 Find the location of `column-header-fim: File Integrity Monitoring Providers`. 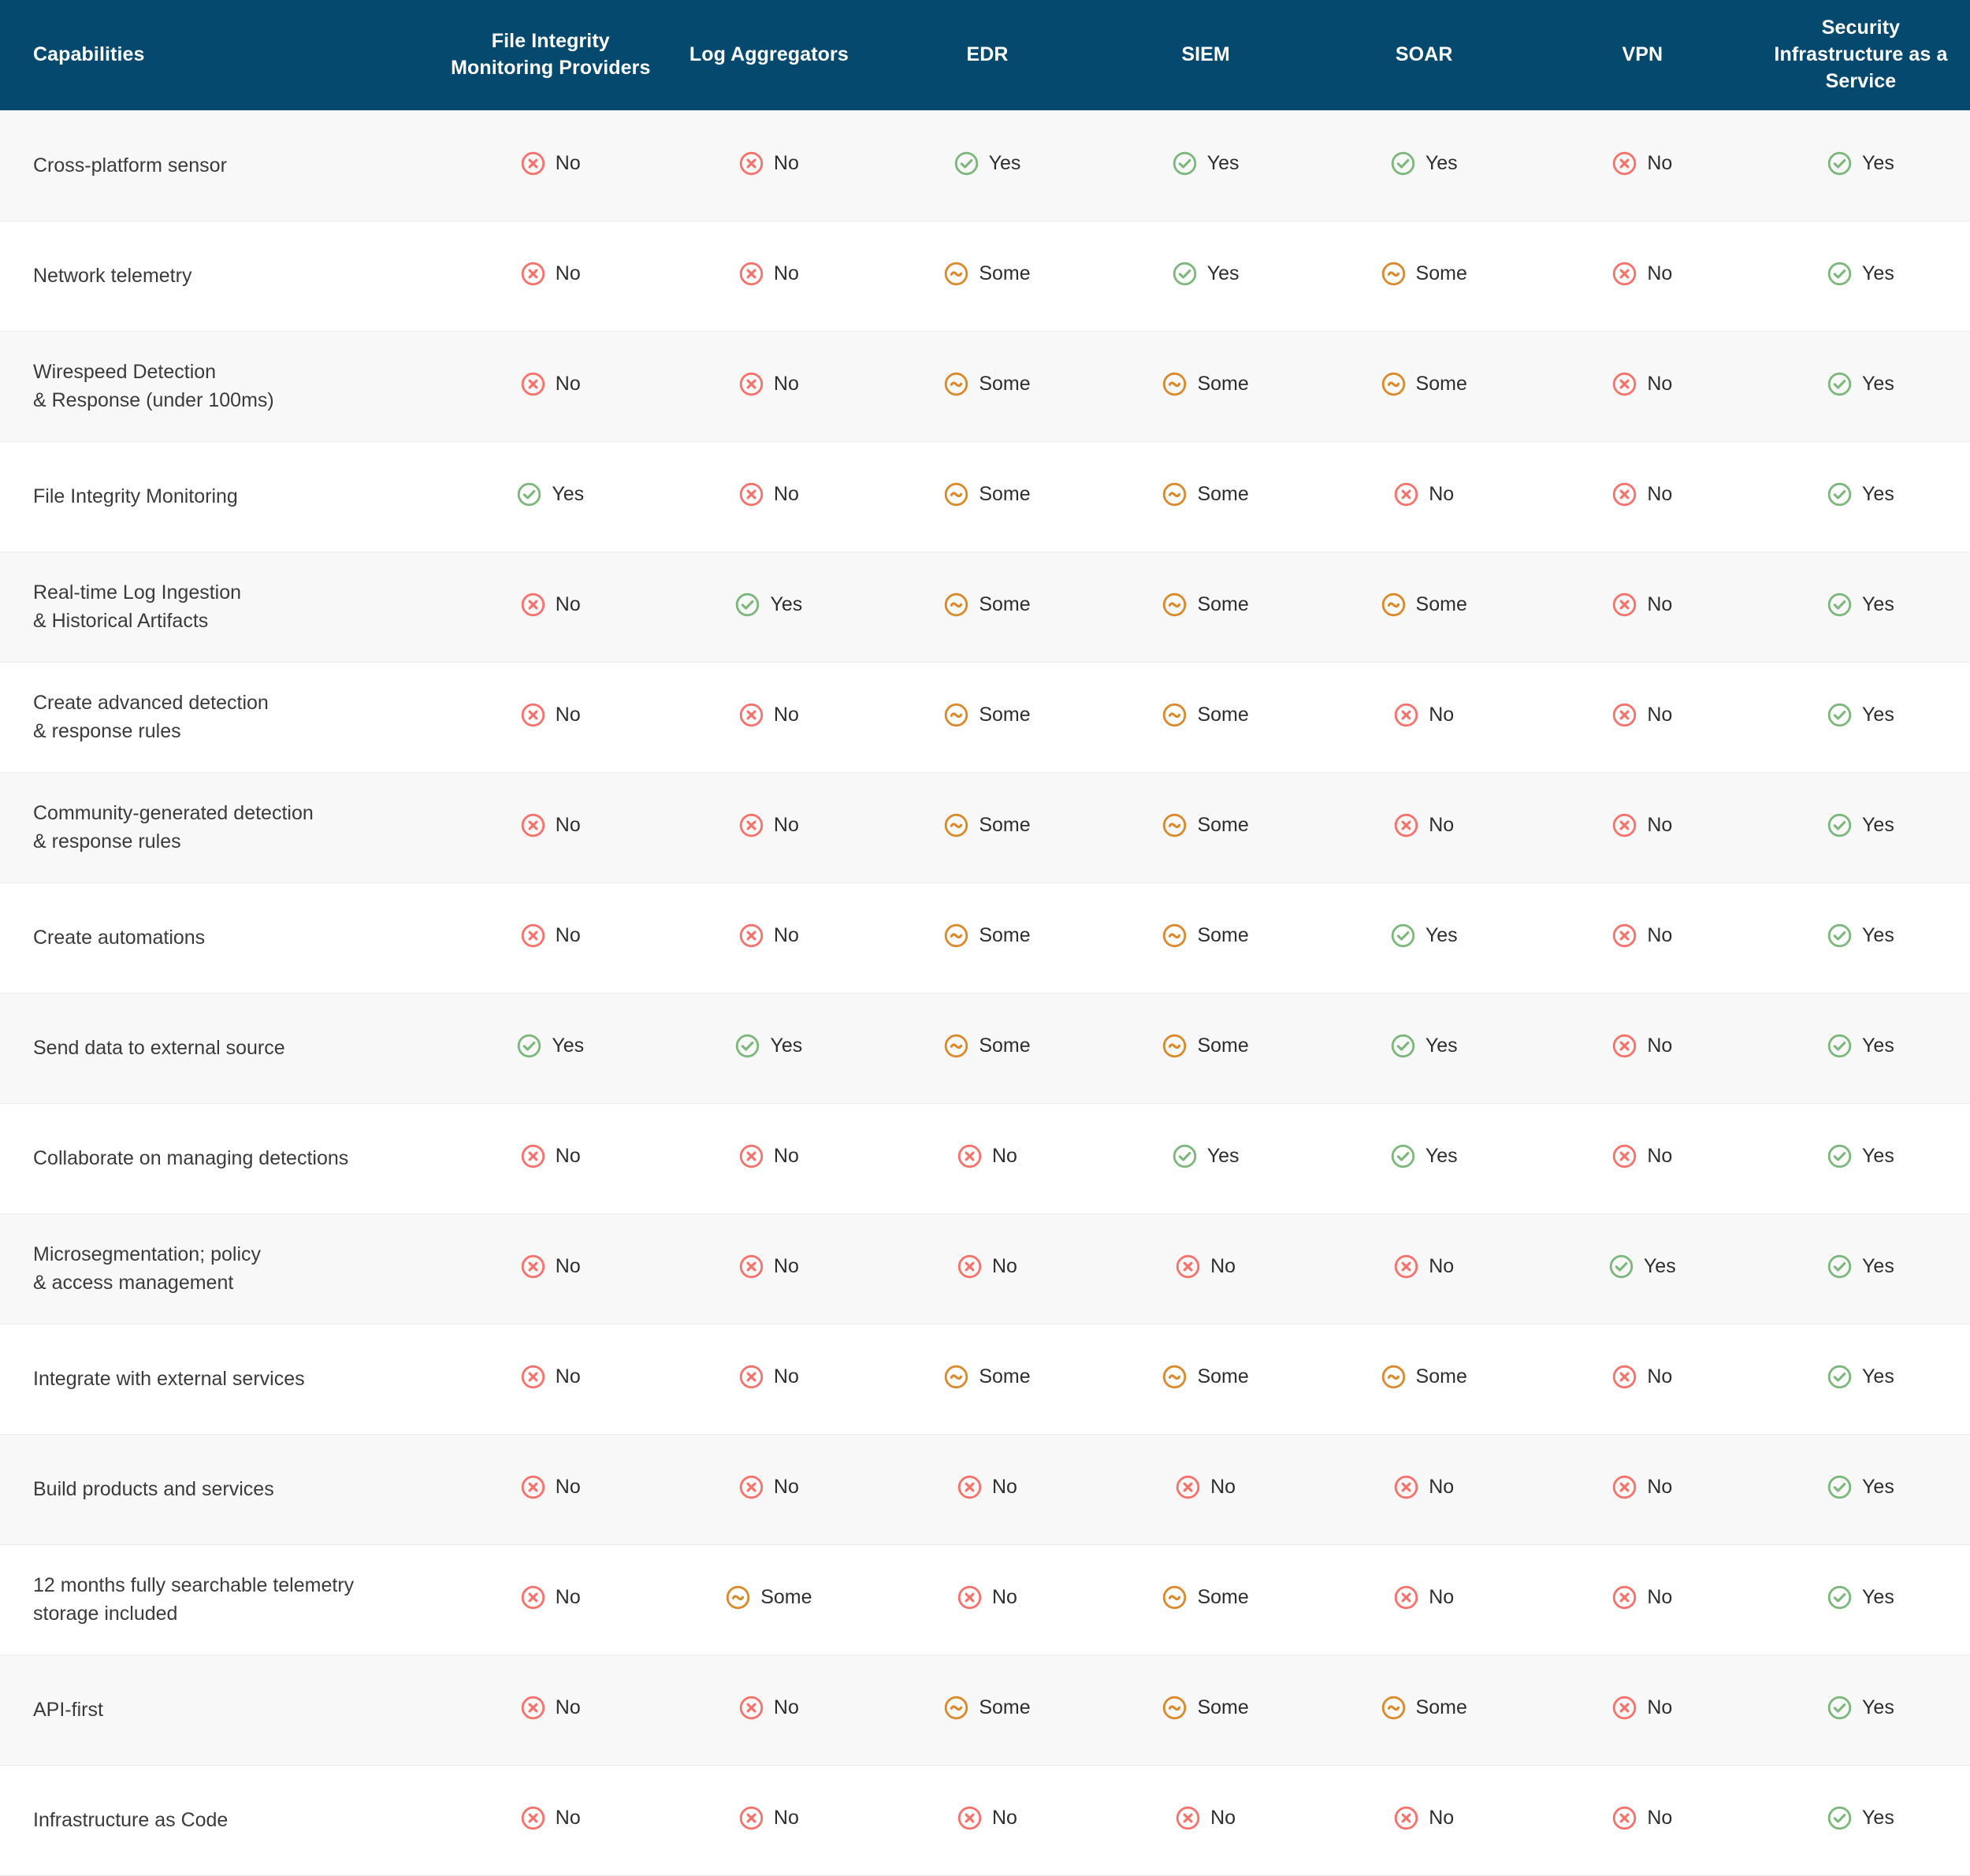

column-header-fim: File Integrity Monitoring Providers is located at coordinates (551, 54).